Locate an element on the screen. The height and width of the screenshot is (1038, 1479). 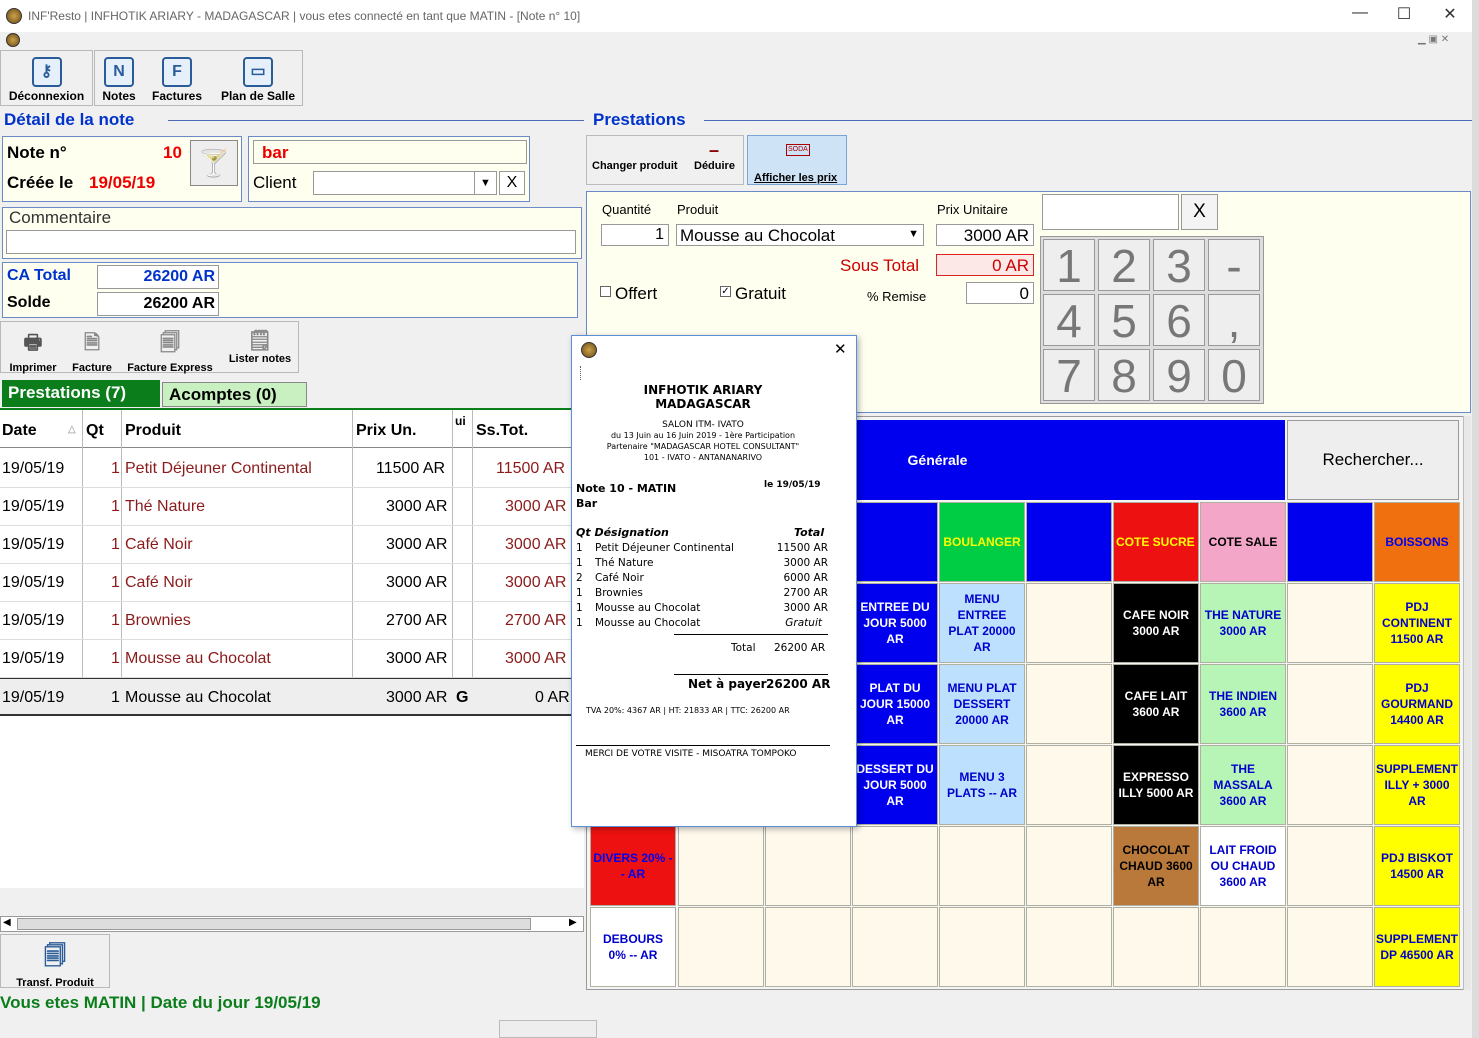
key-6: 6 is located at coordinates (1179, 320).